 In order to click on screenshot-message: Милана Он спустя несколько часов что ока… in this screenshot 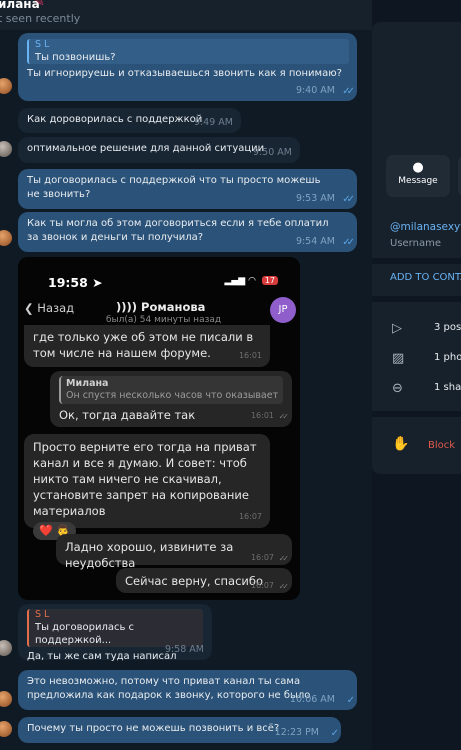, I will do `click(171, 399)`.